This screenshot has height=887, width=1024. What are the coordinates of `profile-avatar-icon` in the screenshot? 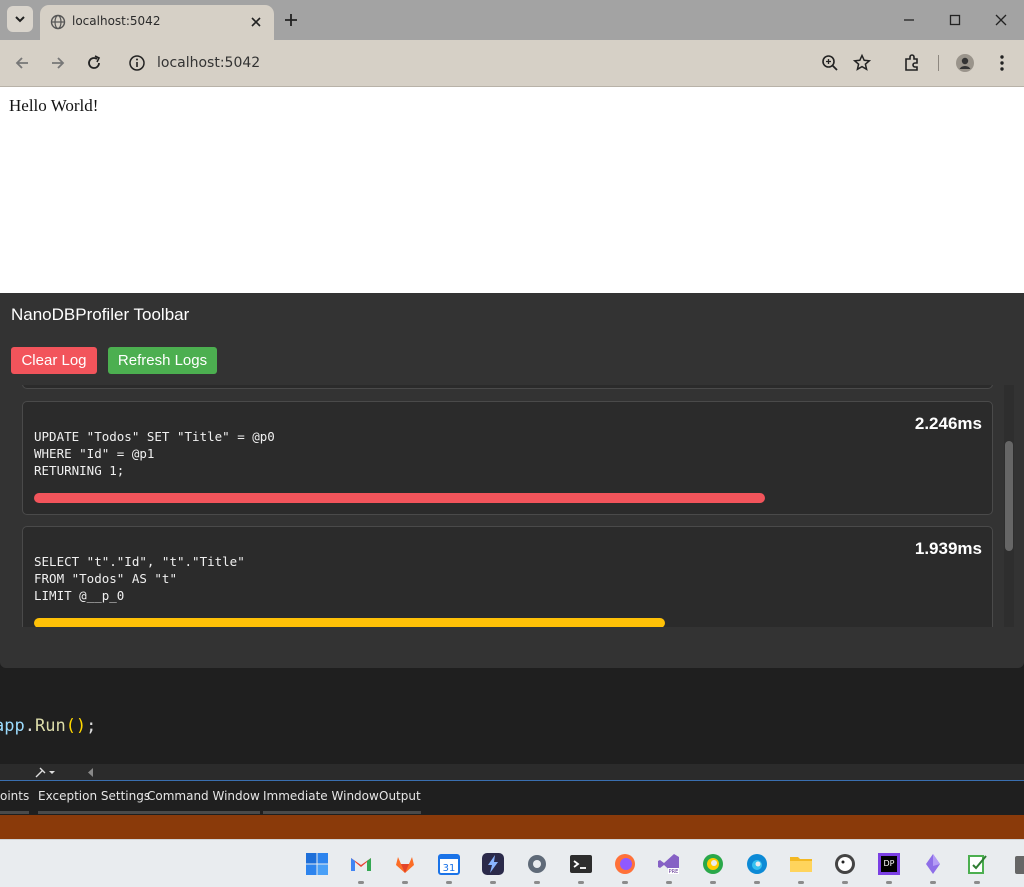 It's located at (965, 63).